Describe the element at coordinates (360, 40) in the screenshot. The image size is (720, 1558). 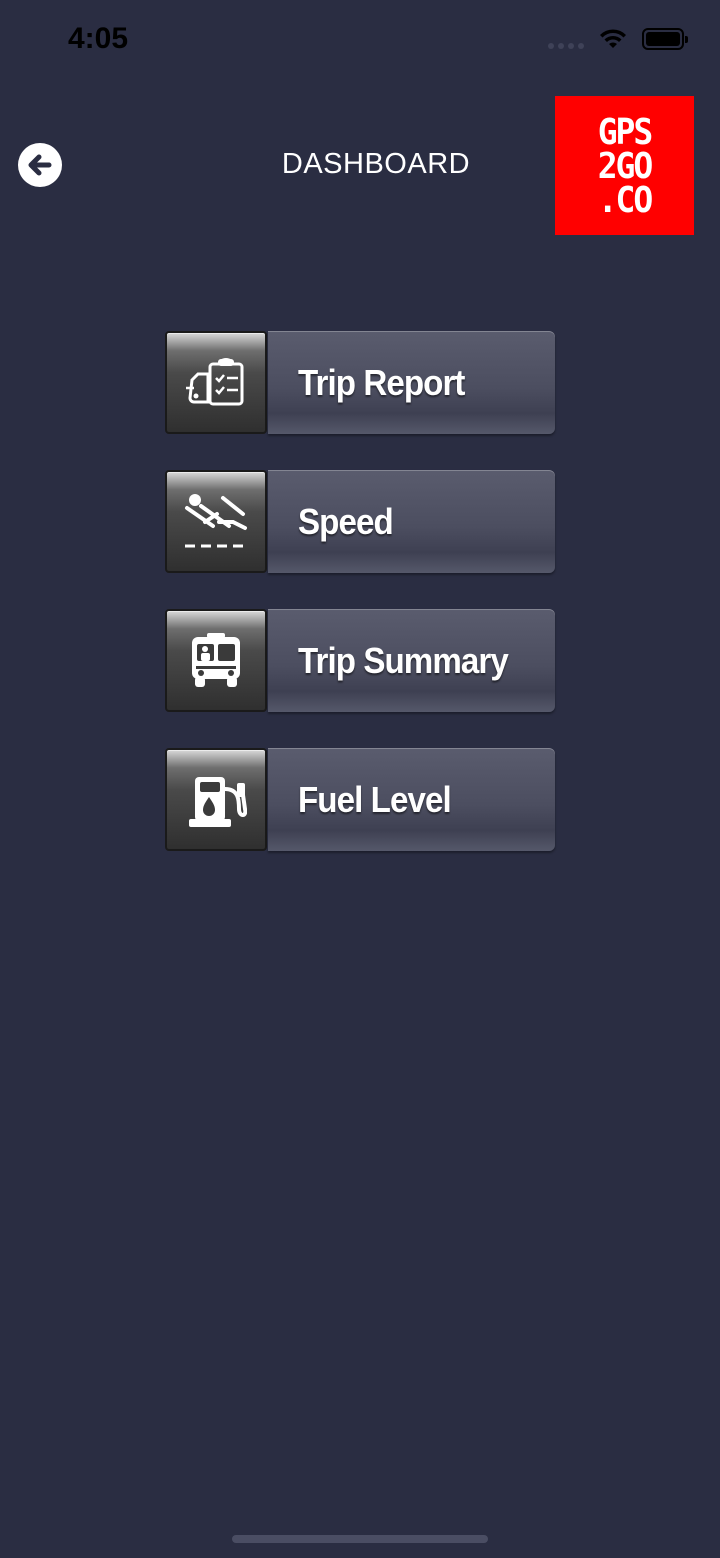
I see `status-bar: 4:05` at that location.